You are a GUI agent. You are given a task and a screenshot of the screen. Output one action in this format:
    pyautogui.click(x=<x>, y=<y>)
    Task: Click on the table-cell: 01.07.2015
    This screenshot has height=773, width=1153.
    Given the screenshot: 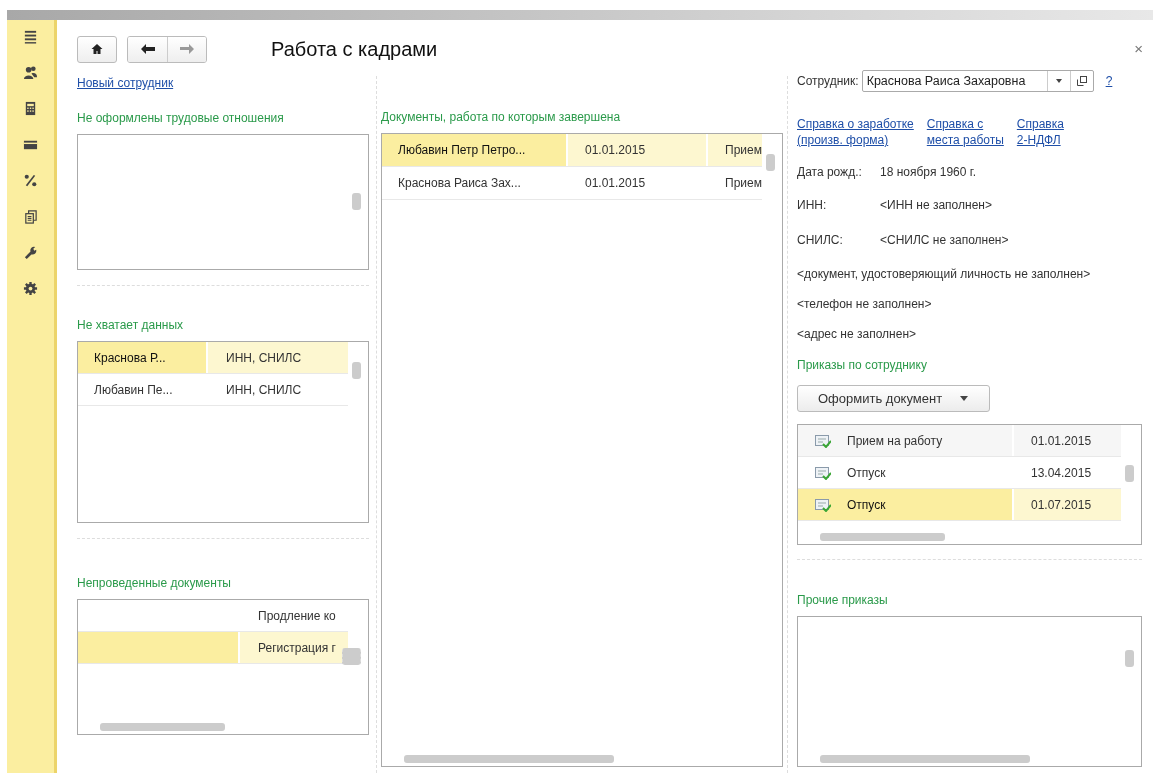 What is the action you would take?
    pyautogui.click(x=1066, y=504)
    